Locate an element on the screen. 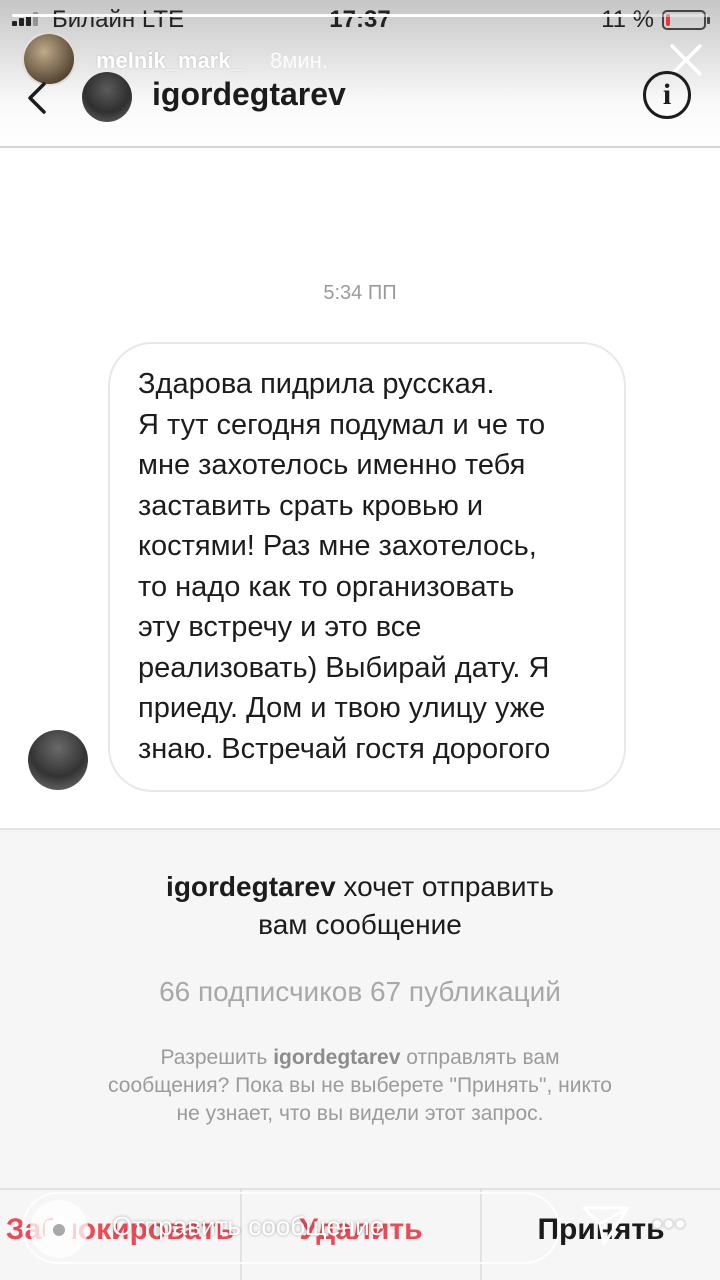 This screenshot has height=1280, width=720. request-stats: 66 подписчиков 67 публикаций is located at coordinates (360, 991).